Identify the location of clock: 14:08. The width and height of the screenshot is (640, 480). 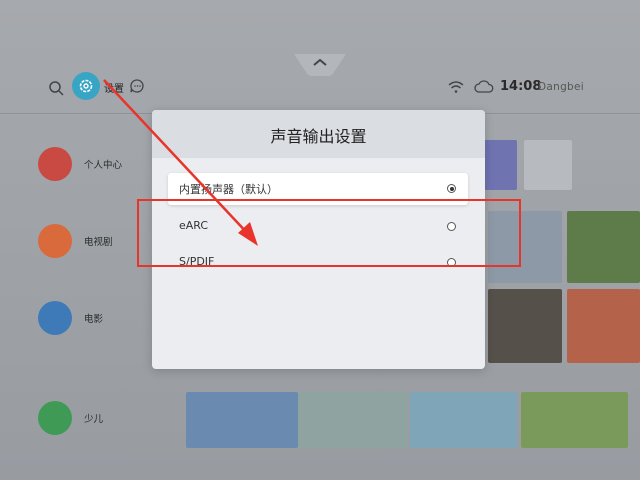
(521, 86).